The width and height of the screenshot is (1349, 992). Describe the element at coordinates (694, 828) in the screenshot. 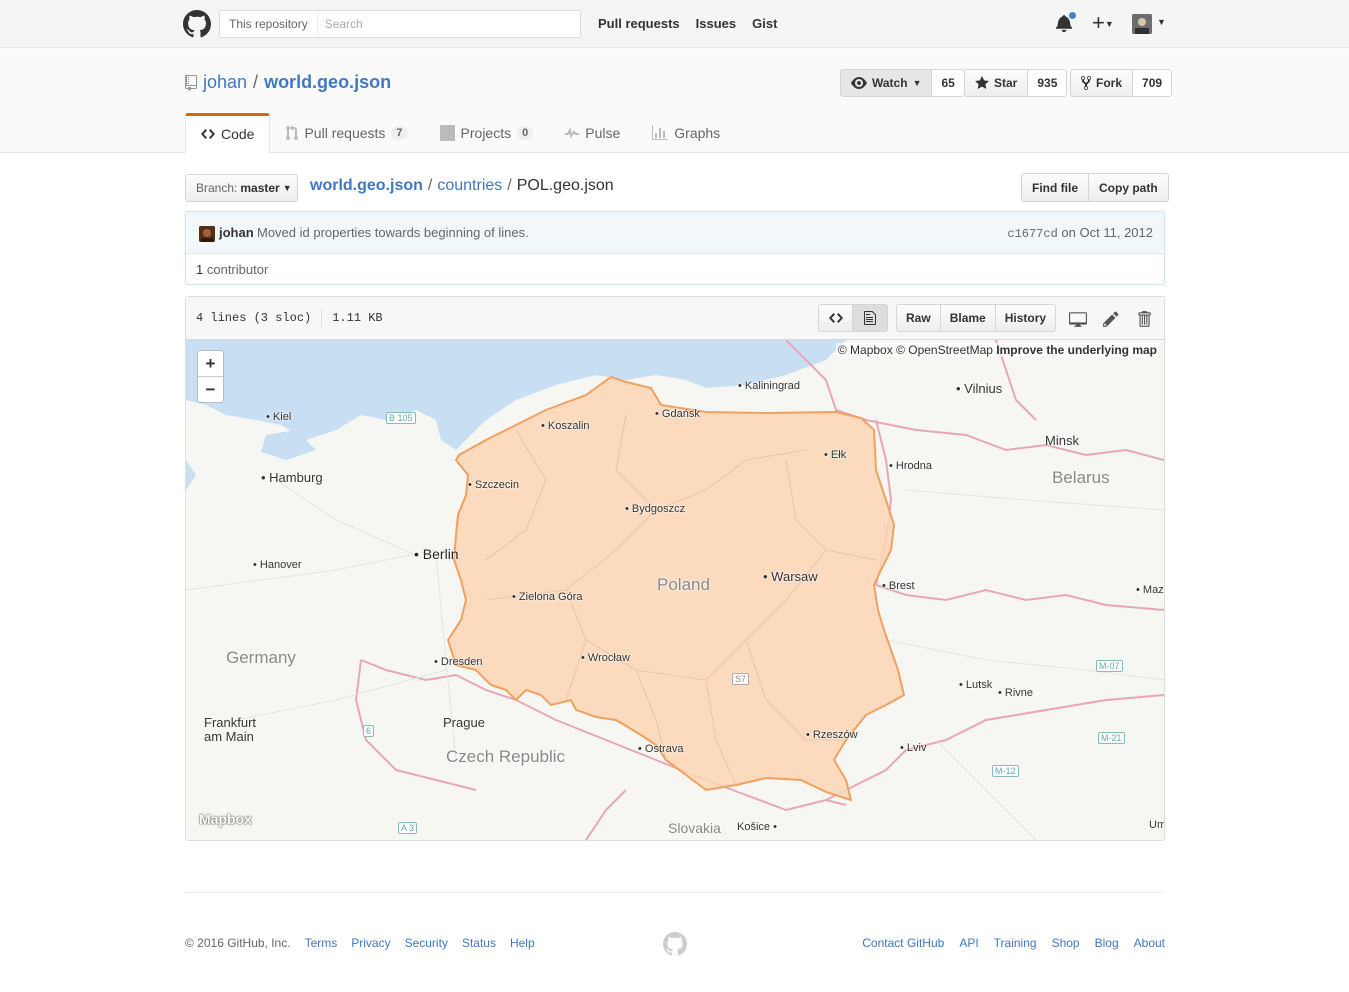

I see `map-label-slovakia: Slovakia` at that location.